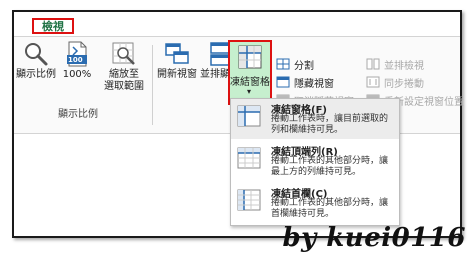 The width and height of the screenshot is (474, 253). I want to click on hide-window-icon, so click(283, 82).